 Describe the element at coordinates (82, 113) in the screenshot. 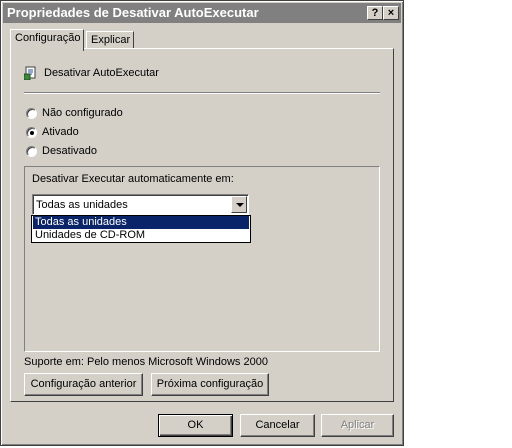

I see `radio-not-configured-label: Não configurado` at that location.